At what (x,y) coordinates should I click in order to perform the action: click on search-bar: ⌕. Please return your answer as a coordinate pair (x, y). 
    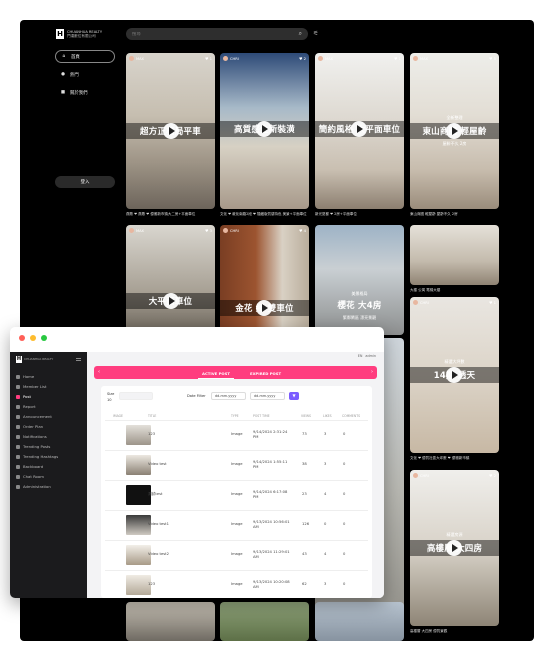
    Looking at the image, I should click on (217, 34).